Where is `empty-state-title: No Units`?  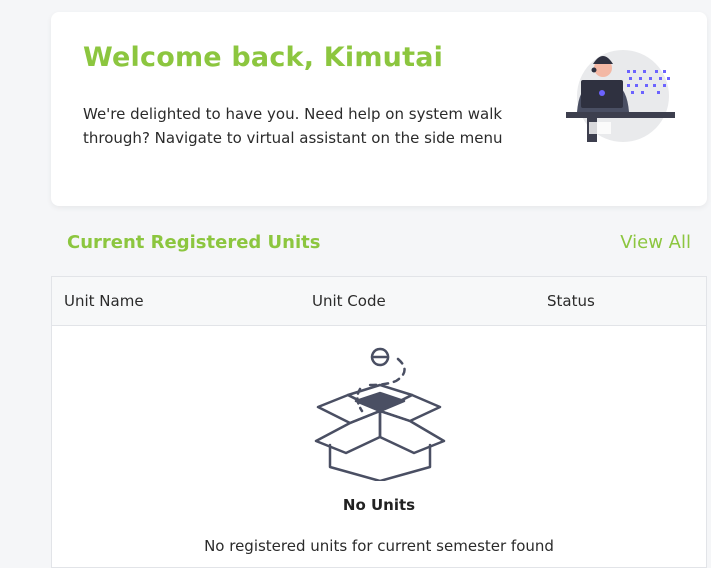
empty-state-title: No Units is located at coordinates (379, 505).